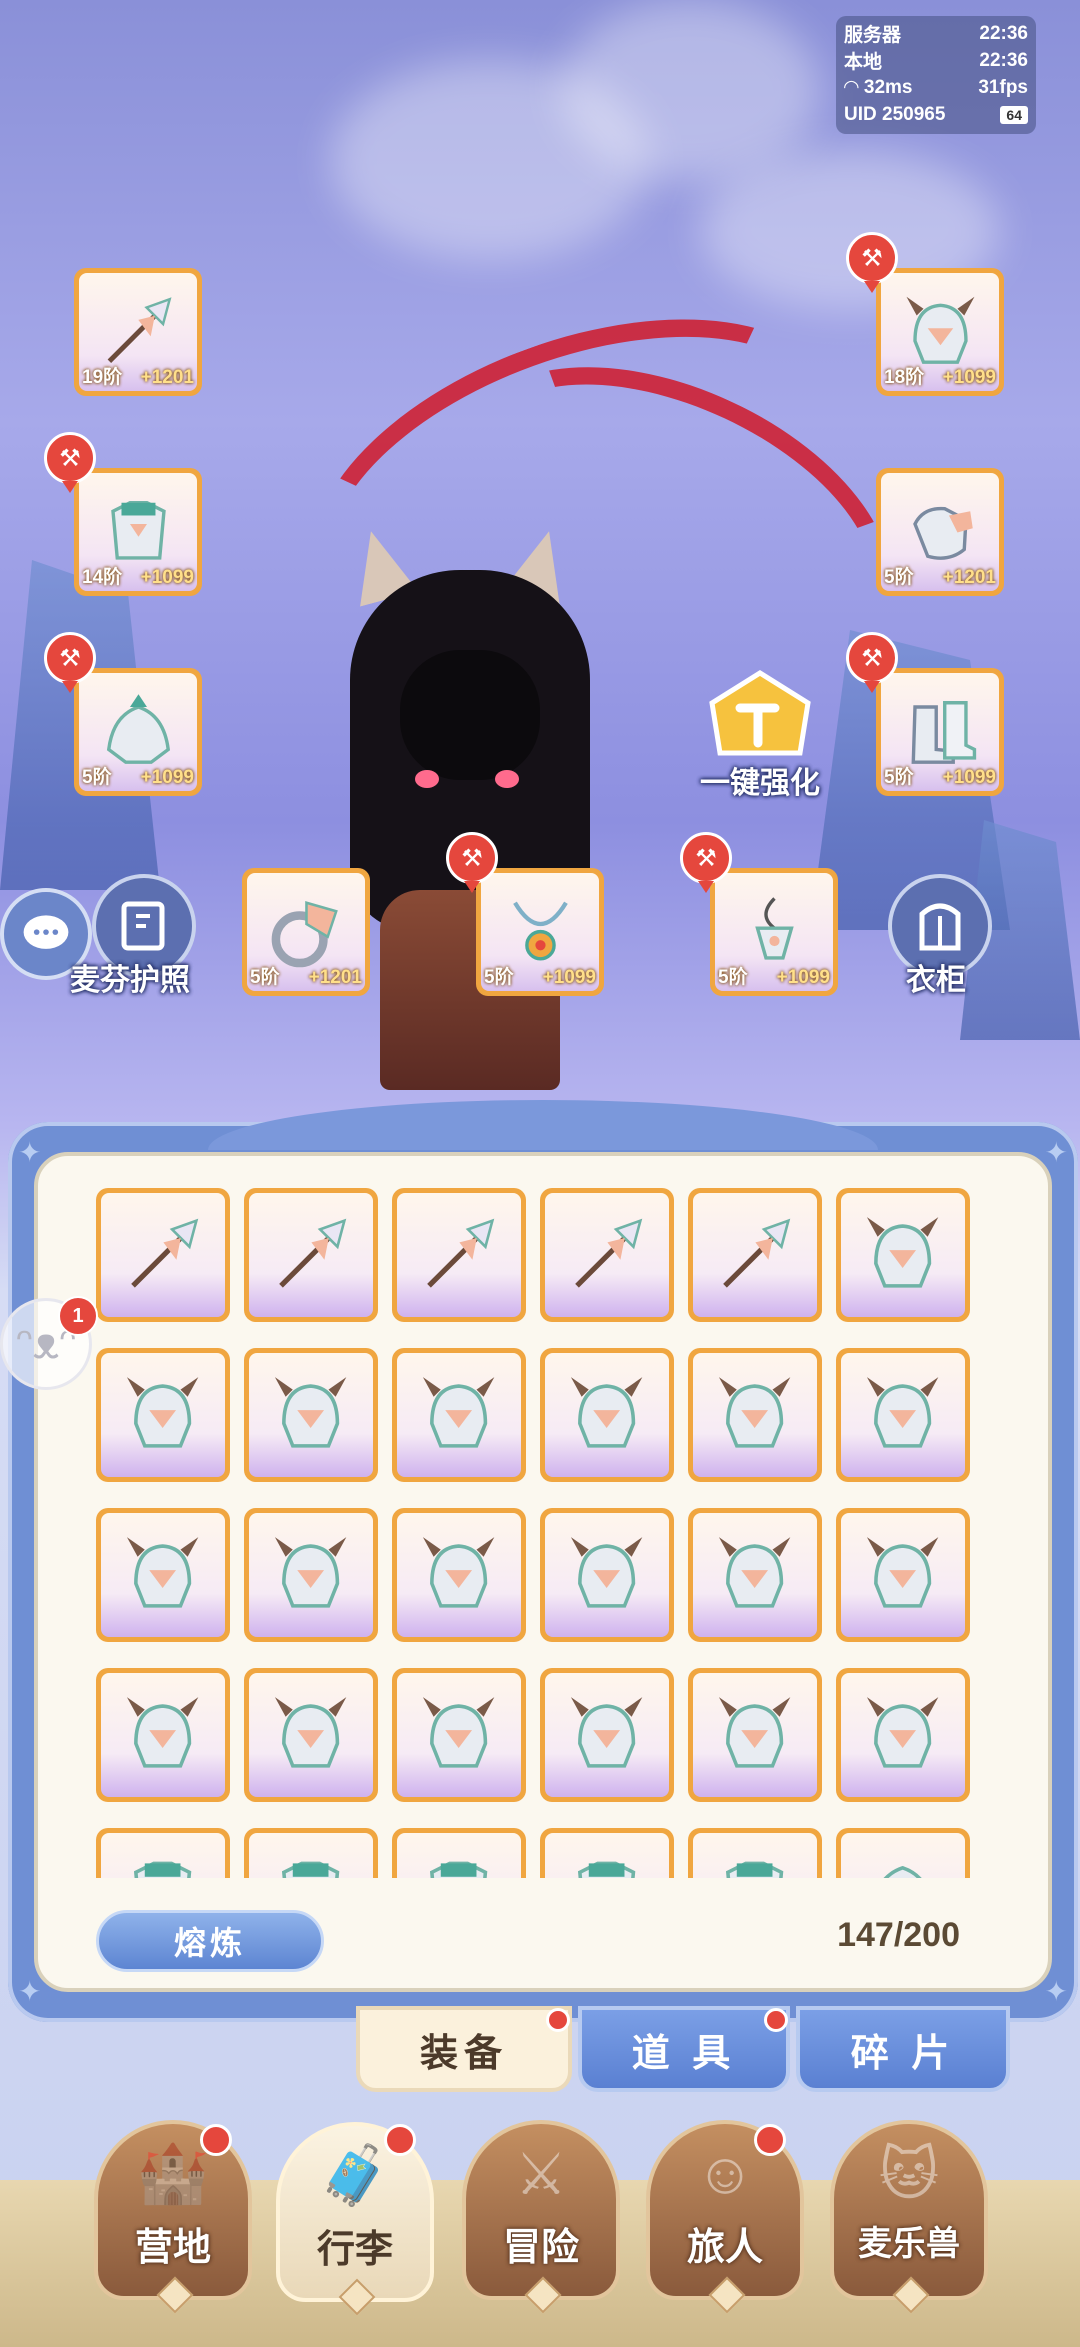 This screenshot has width=1080, height=2347. Describe the element at coordinates (895, 114) in the screenshot. I see `uid-value: UID 250965` at that location.